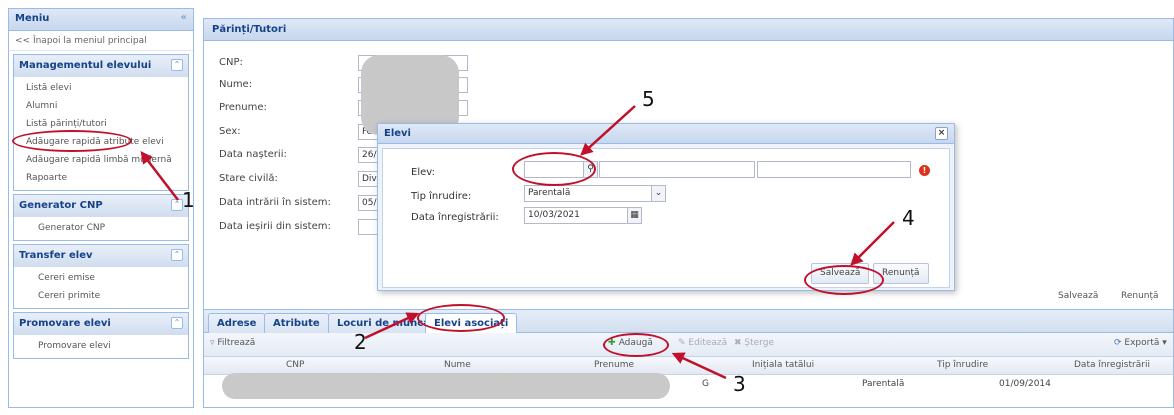  What do you see at coordinates (101, 179) in the screenshot?
I see `sidebar-item-rapoarte: Rapoarte` at bounding box center [101, 179].